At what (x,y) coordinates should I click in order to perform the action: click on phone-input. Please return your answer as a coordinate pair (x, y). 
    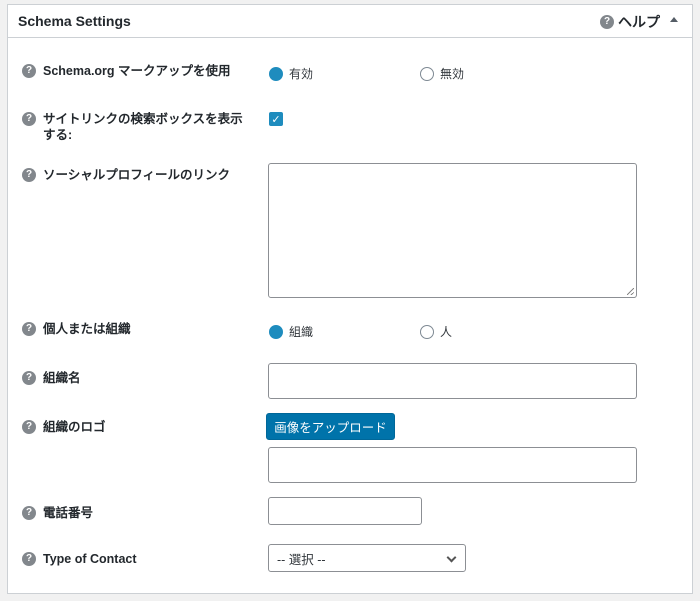
    Looking at the image, I should click on (345, 511).